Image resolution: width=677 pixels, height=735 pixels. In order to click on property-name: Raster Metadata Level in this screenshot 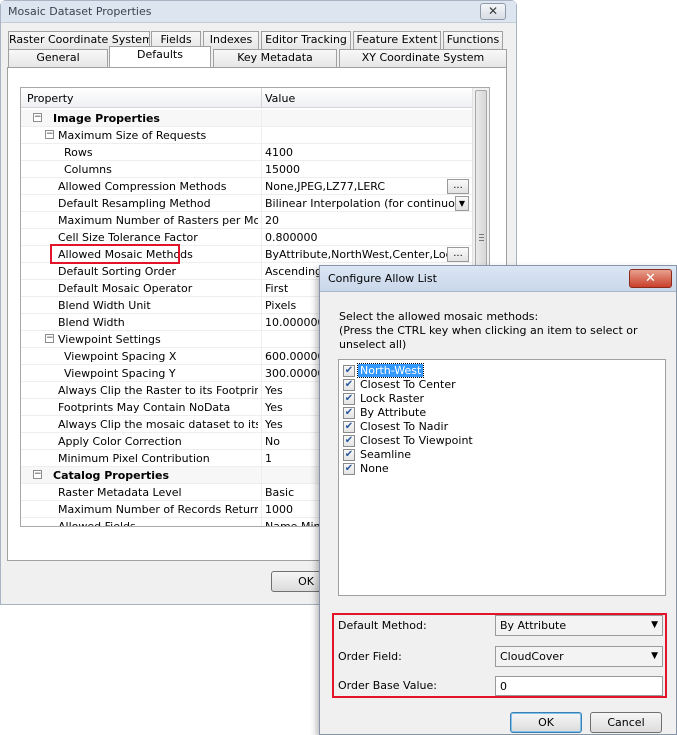, I will do `click(120, 492)`.